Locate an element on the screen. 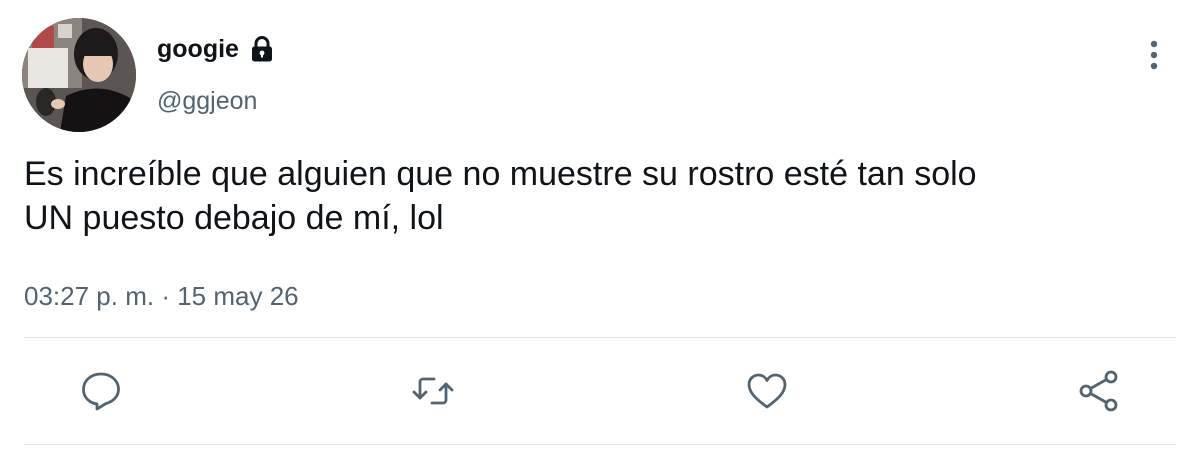  tweet-timestamp: 03:27 p. m. · 15 may 26 is located at coordinates (161, 296).